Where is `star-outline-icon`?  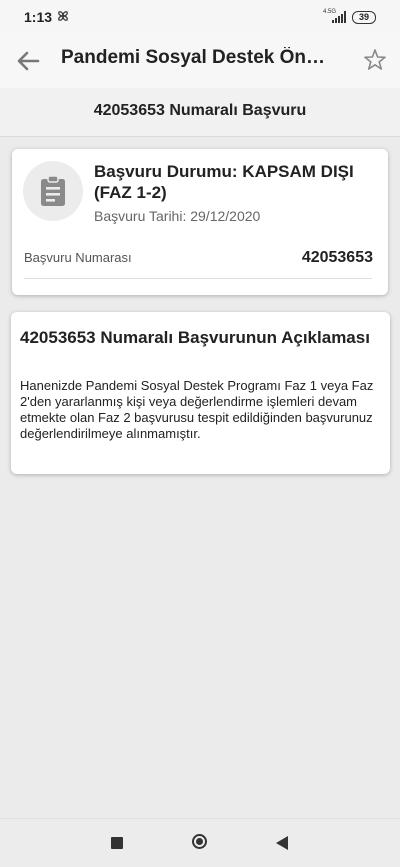
star-outline-icon is located at coordinates (375, 60).